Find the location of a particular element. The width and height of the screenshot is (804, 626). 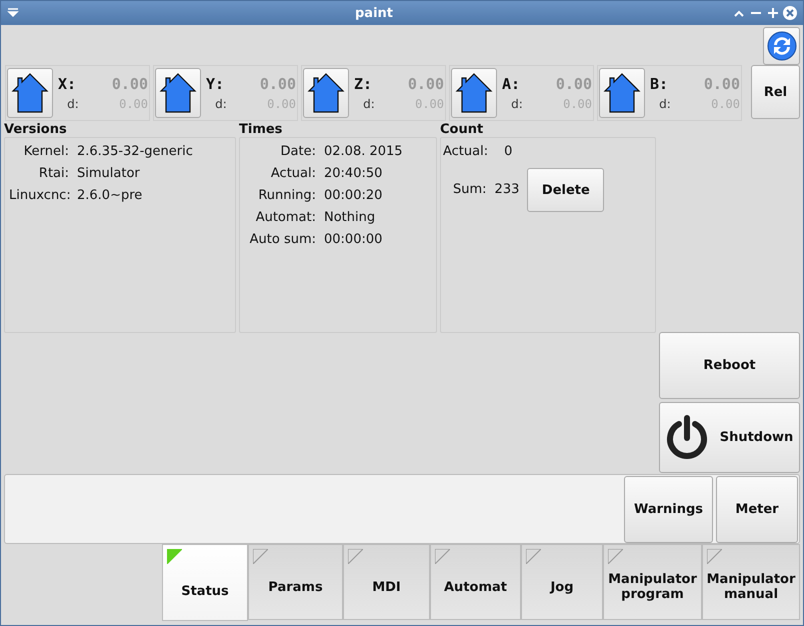

field-label: Rtai: is located at coordinates (54, 174).